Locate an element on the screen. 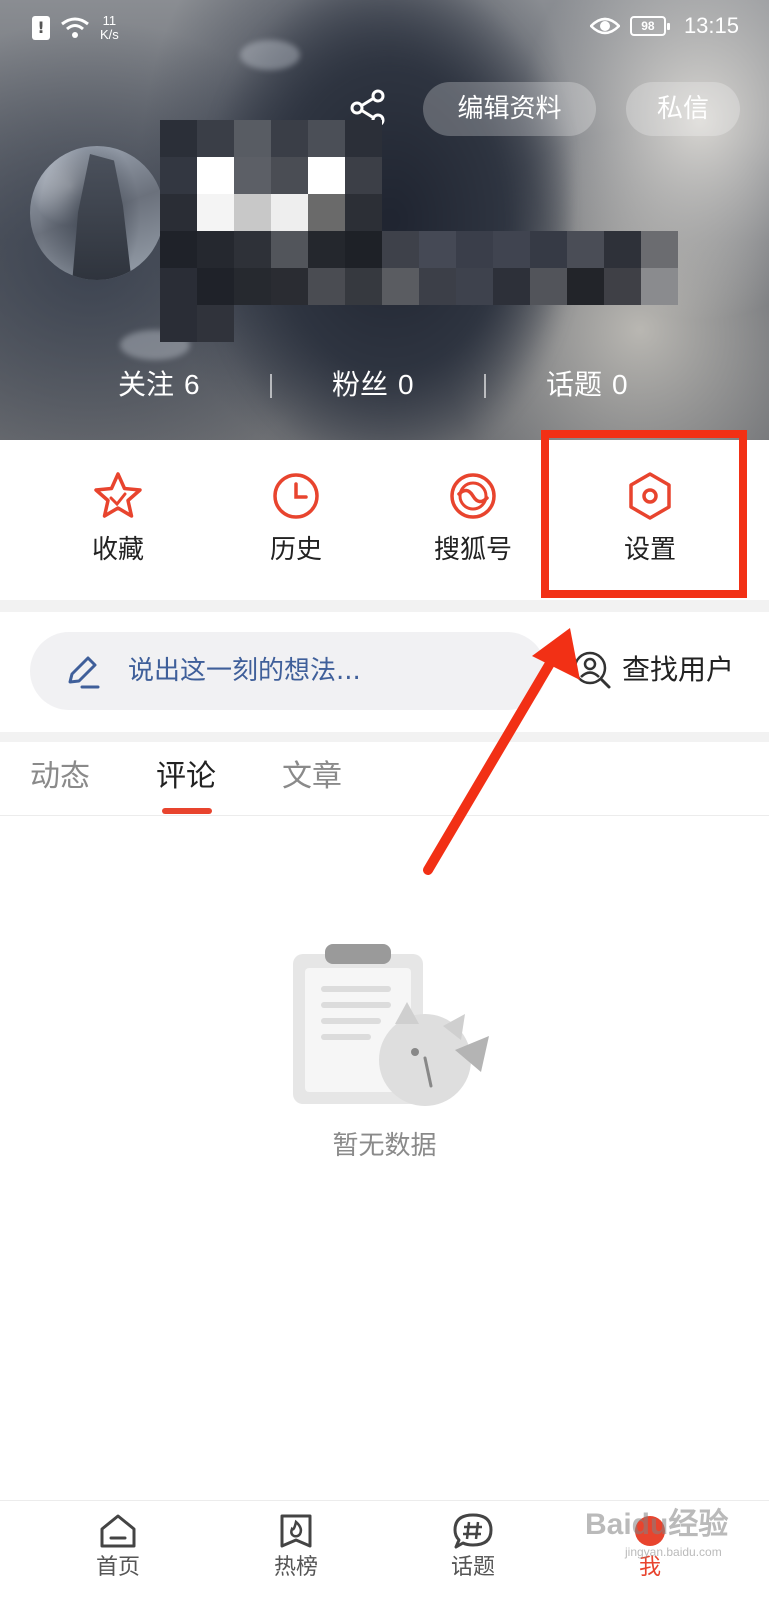 The height and width of the screenshot is (1600, 769). content-tabs: 动态 评论 文章 is located at coordinates (384, 779).